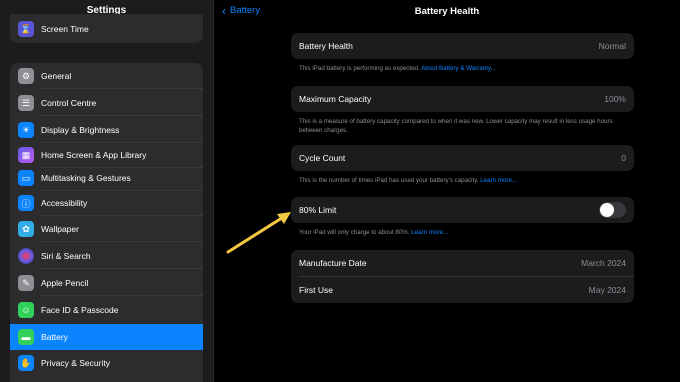  What do you see at coordinates (86, 178) in the screenshot?
I see `sidebar-item-label: Multitasking & Gestures` at bounding box center [86, 178].